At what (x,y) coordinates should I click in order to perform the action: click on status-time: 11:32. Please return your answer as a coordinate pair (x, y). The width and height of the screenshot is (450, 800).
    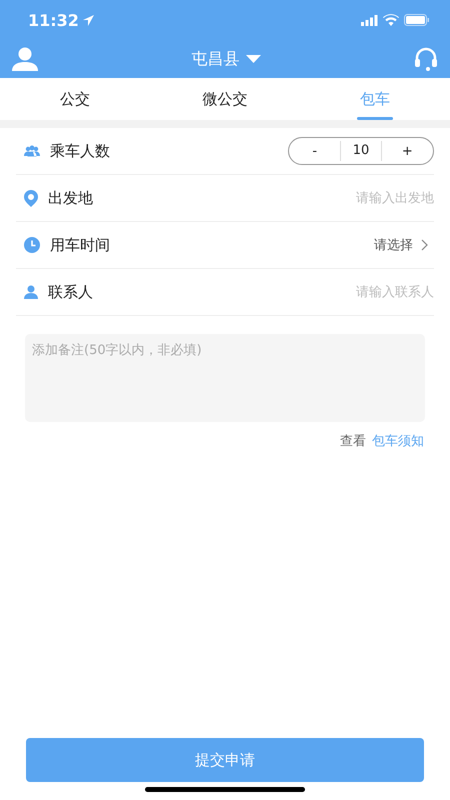
    Looking at the image, I should click on (61, 20).